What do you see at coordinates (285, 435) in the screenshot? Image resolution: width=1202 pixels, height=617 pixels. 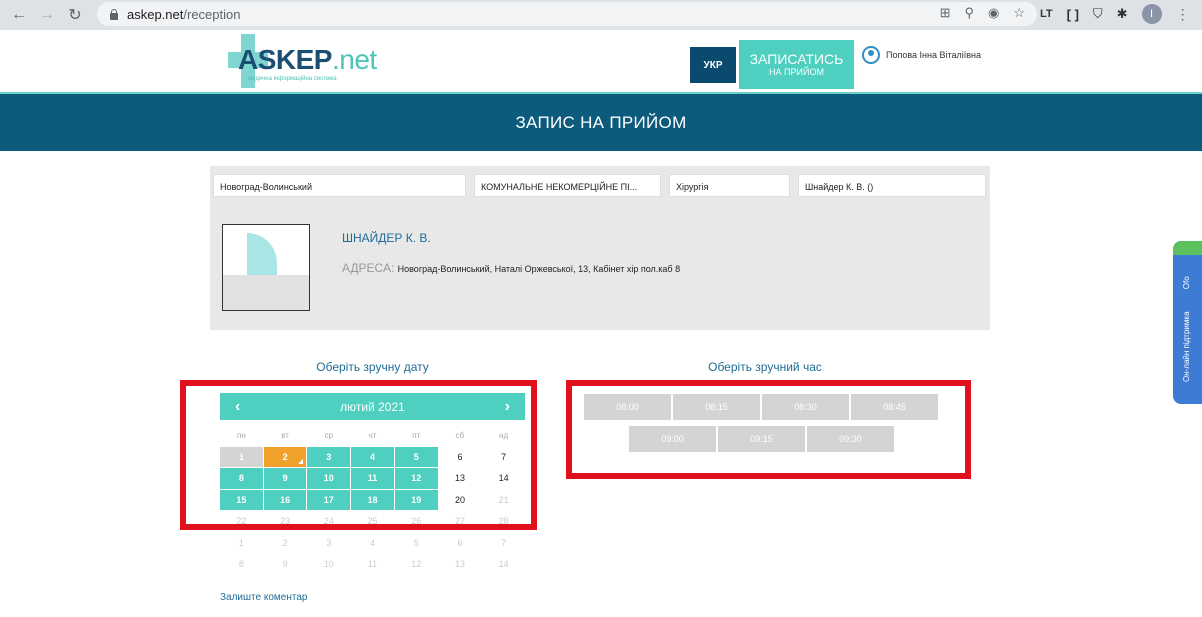 I see `weekday-label: вт` at bounding box center [285, 435].